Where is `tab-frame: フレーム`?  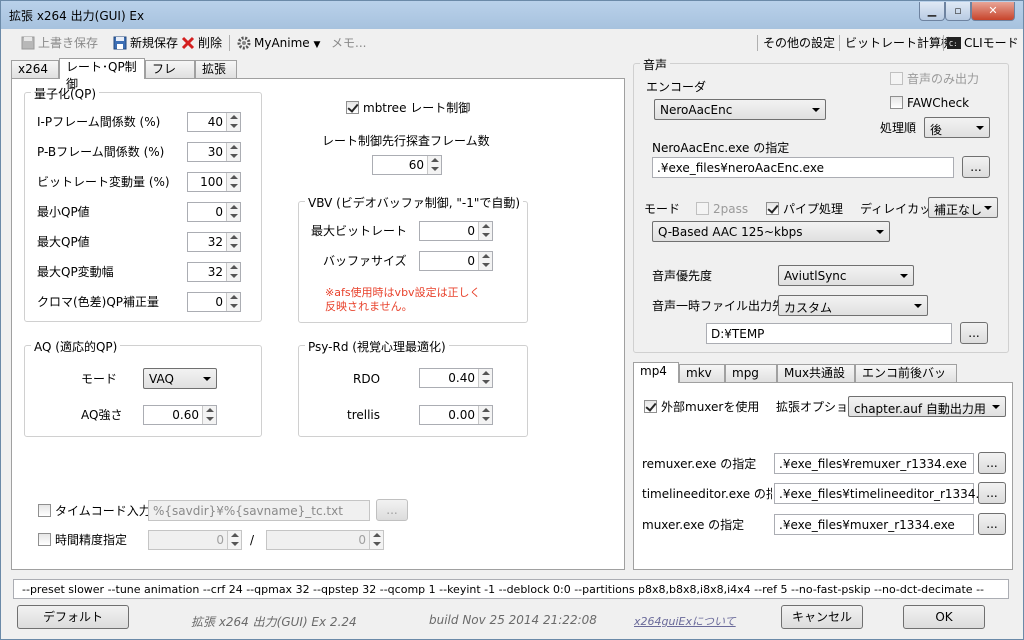
tab-frame: フレーム is located at coordinates (170, 76).